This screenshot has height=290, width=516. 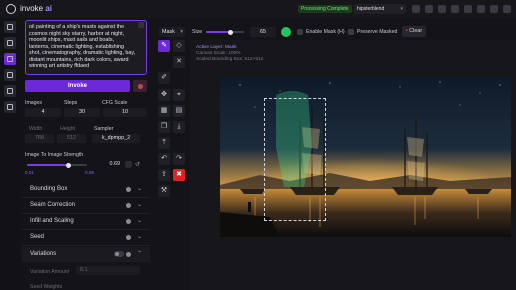 I want to click on save-to-gallery-icon: ▤, so click(x=179, y=111).